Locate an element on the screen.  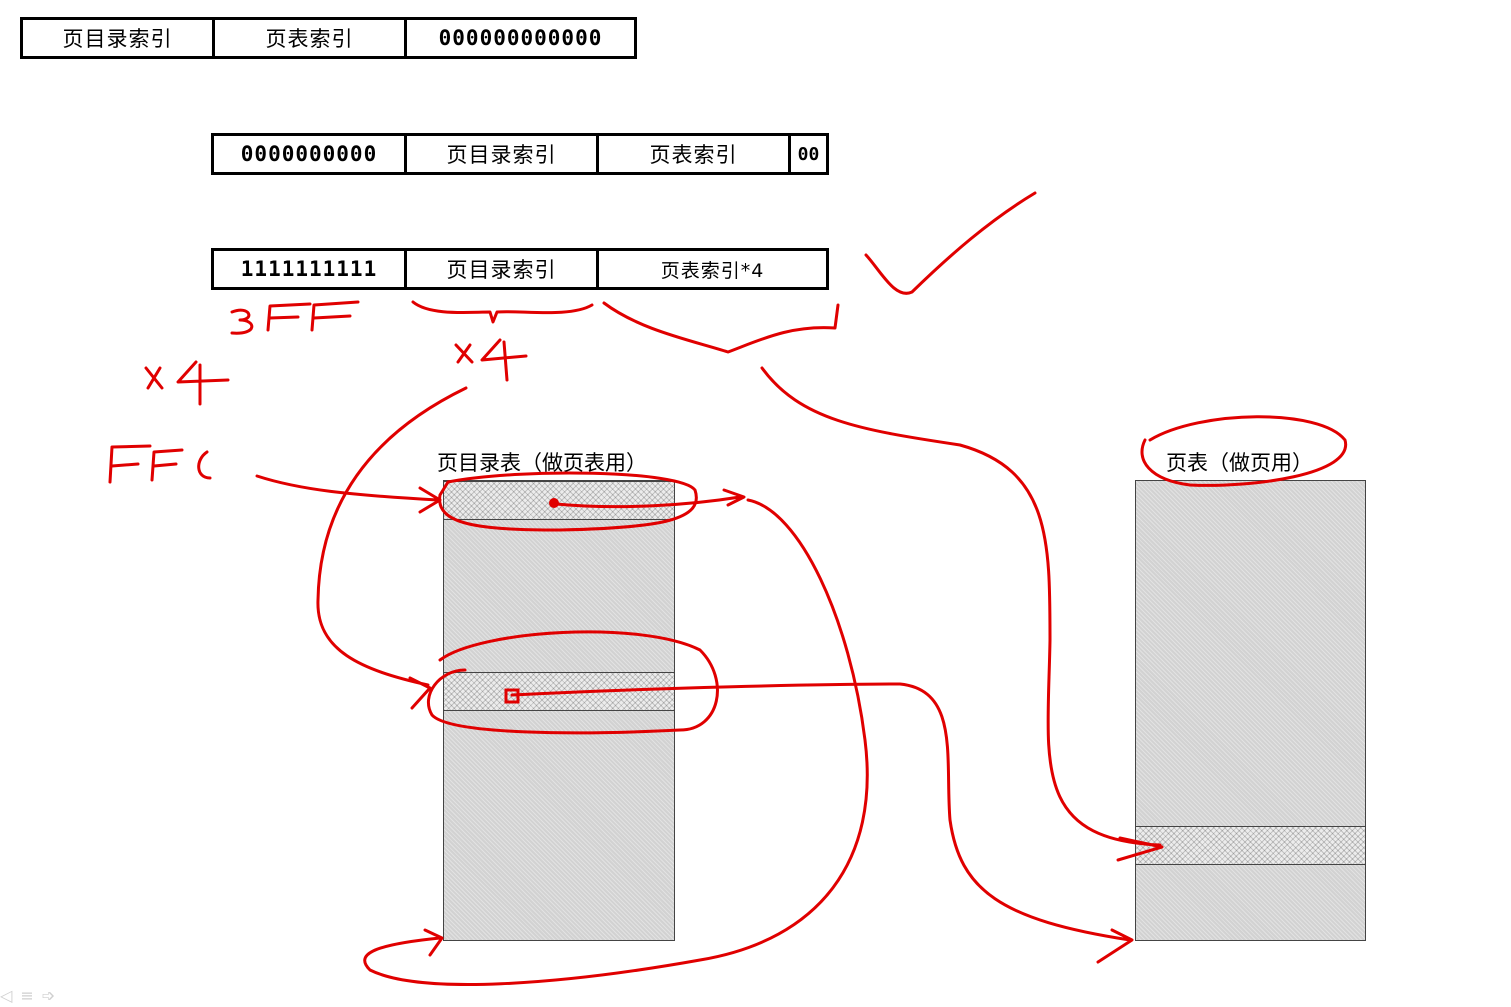
field-one-bits: 1111111111 is located at coordinates (310, 269).